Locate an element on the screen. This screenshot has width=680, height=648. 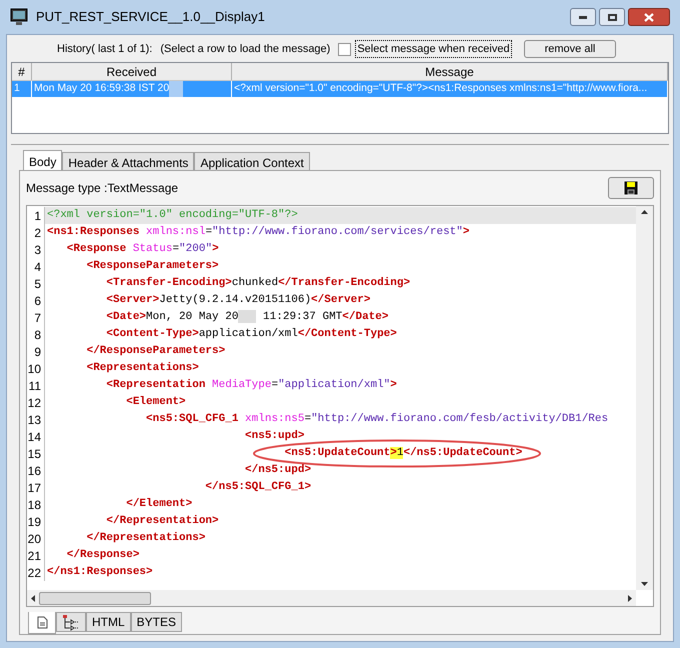
scroll-up-icon is located at coordinates (644, 212).